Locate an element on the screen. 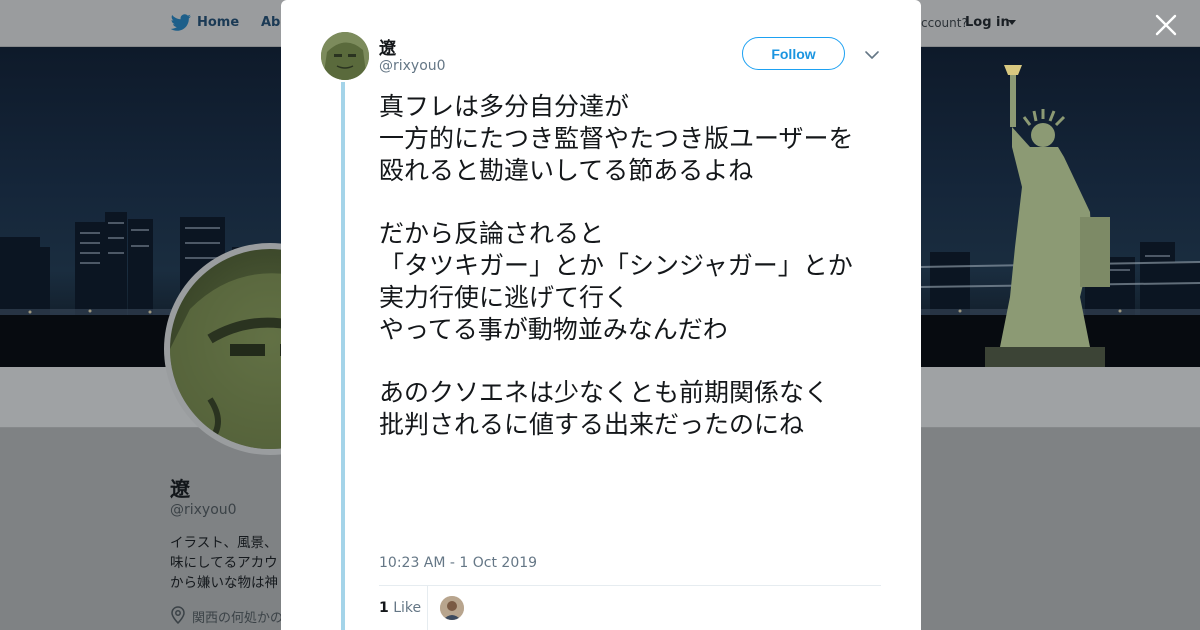 This screenshot has width=1200, height=630. like-count: 1 is located at coordinates (384, 608).